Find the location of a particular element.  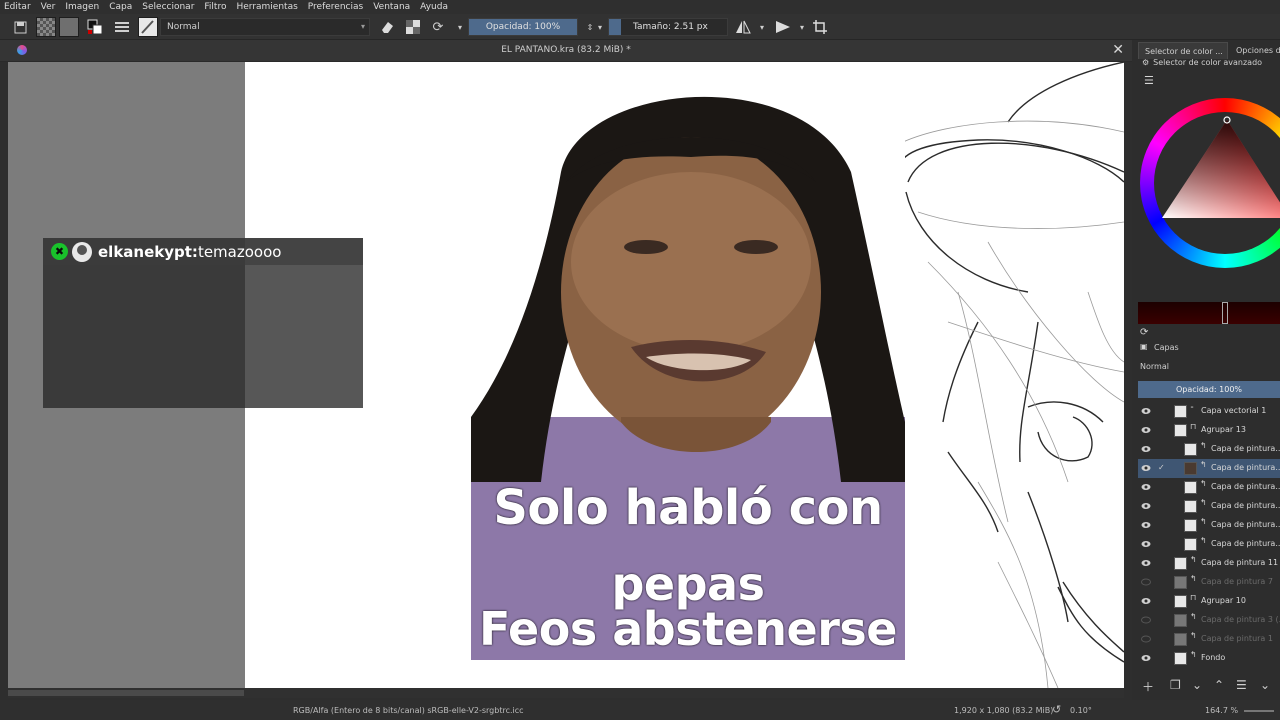

move-layer-up-icon: ⌃ is located at coordinates (1219, 685).